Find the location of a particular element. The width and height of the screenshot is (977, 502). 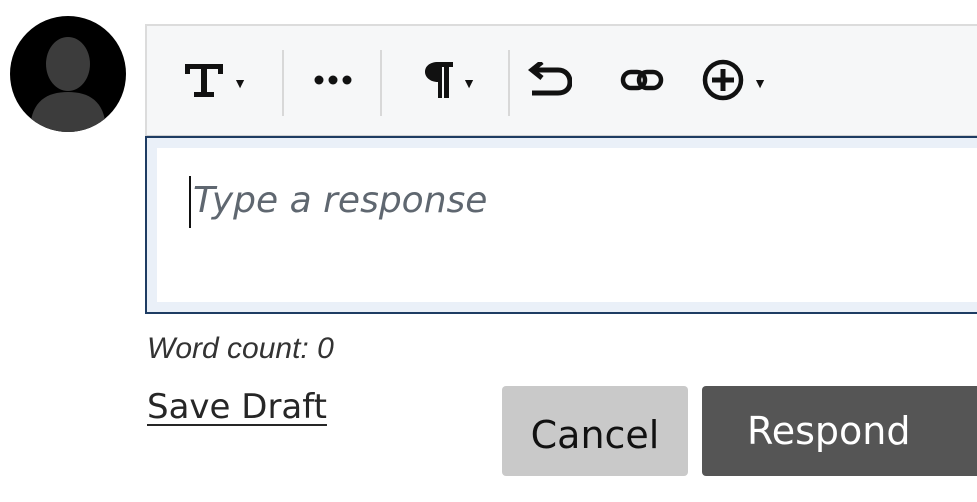

paragraph-format-button: ▼ is located at coordinates (450, 80).